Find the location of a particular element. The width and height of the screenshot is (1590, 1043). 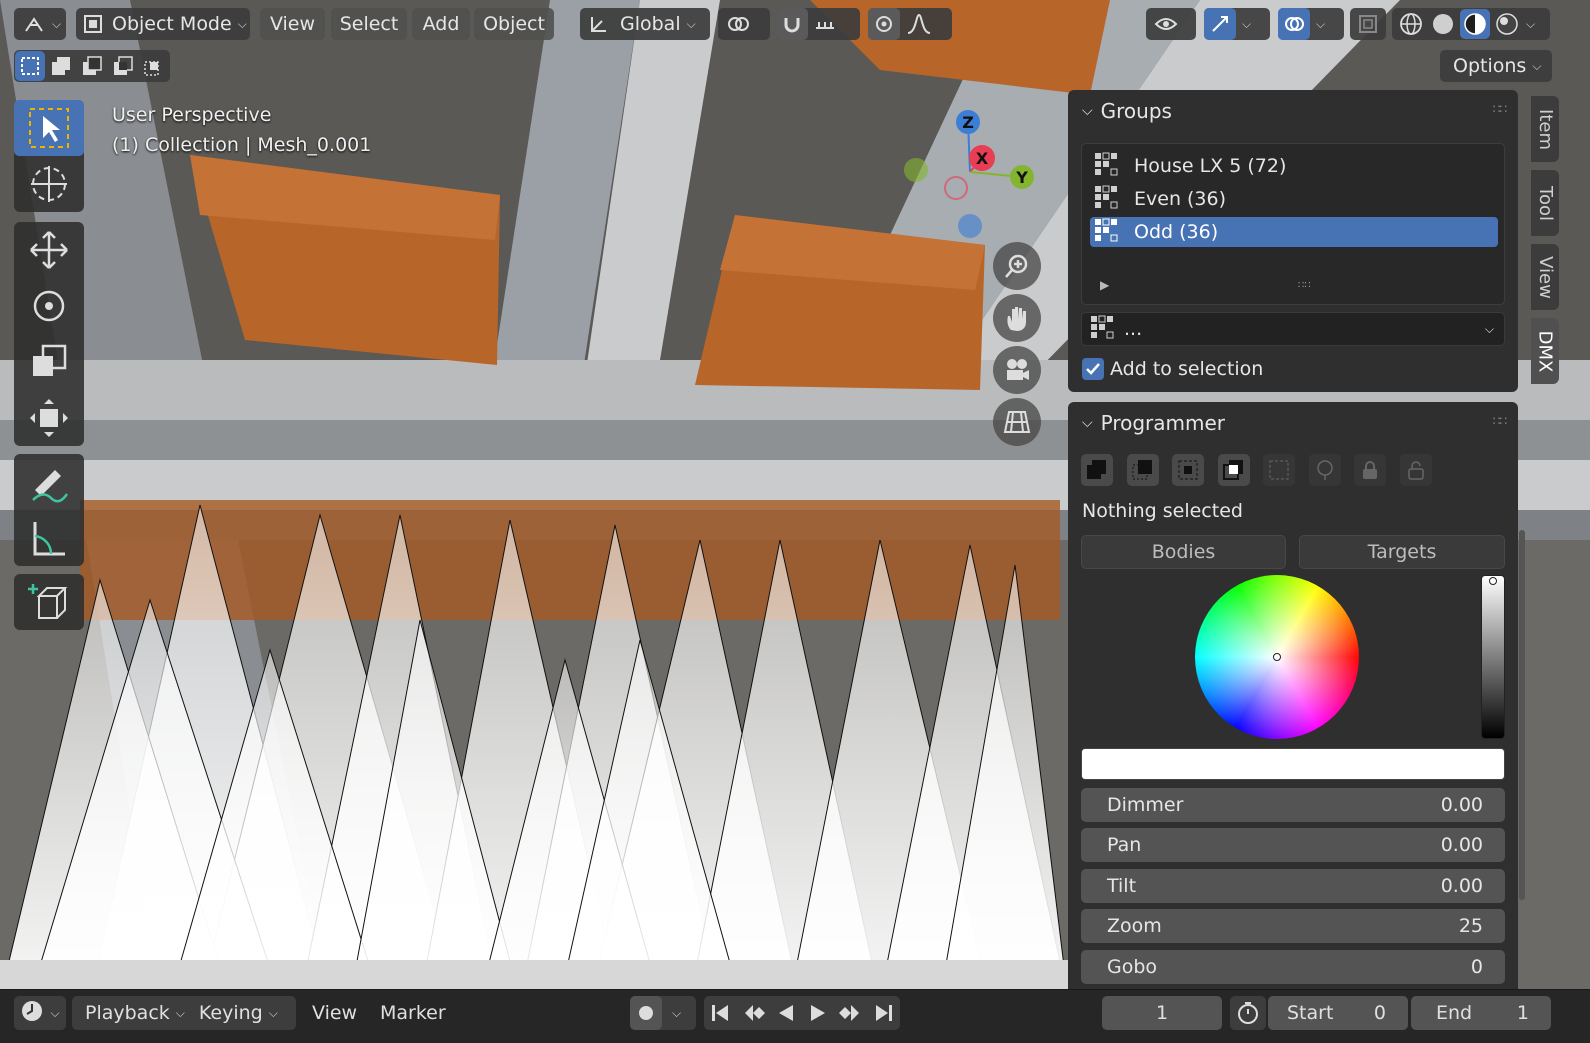

options-dropdown: Options ⌵ is located at coordinates (1496, 66).